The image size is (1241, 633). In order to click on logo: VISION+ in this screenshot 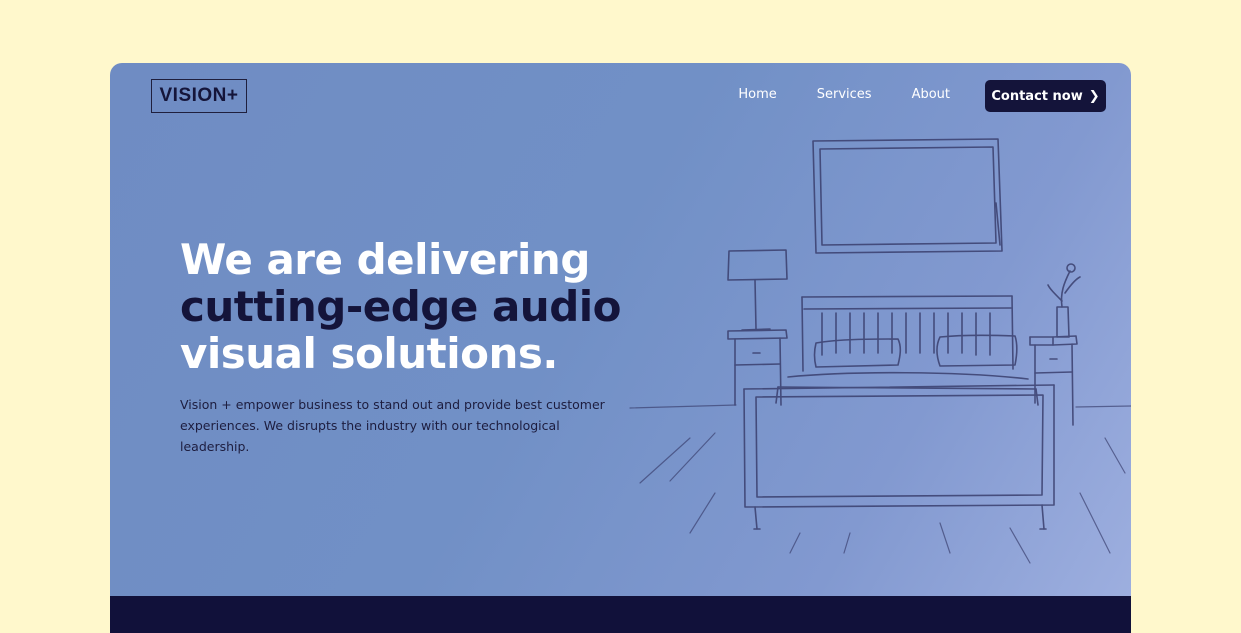, I will do `click(199, 96)`.